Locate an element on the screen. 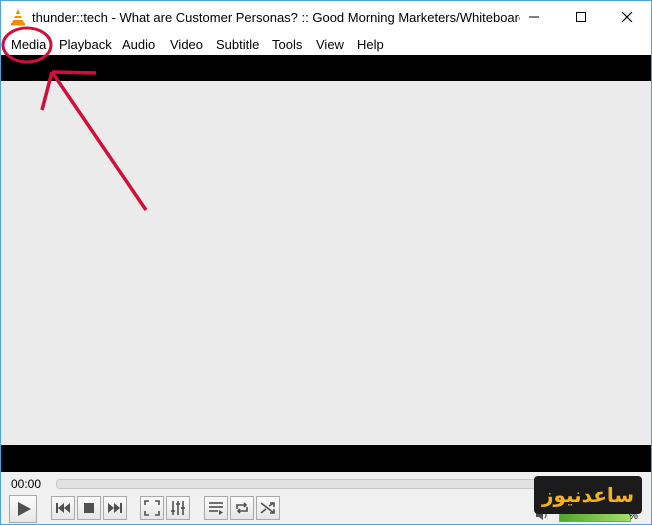 The width and height of the screenshot is (652, 525). volume-slider is located at coordinates (595, 517).